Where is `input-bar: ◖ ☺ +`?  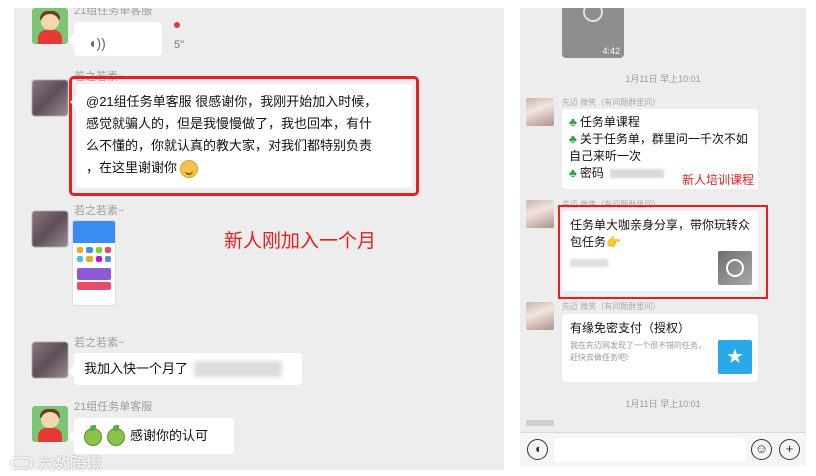
input-bar: ◖ ☺ + is located at coordinates (663, 449).